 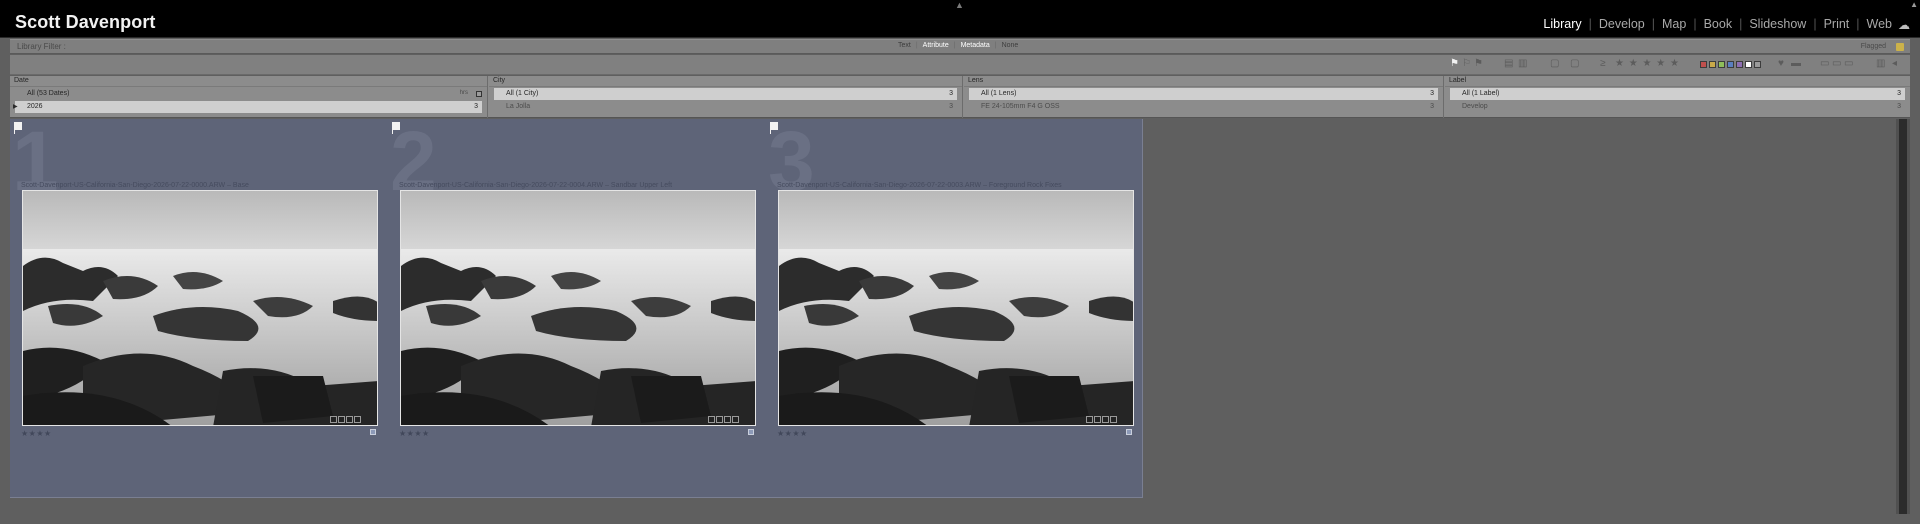 I want to click on browser-row: FE 24-105mm F4 G OSS 3, so click(x=1203, y=107).